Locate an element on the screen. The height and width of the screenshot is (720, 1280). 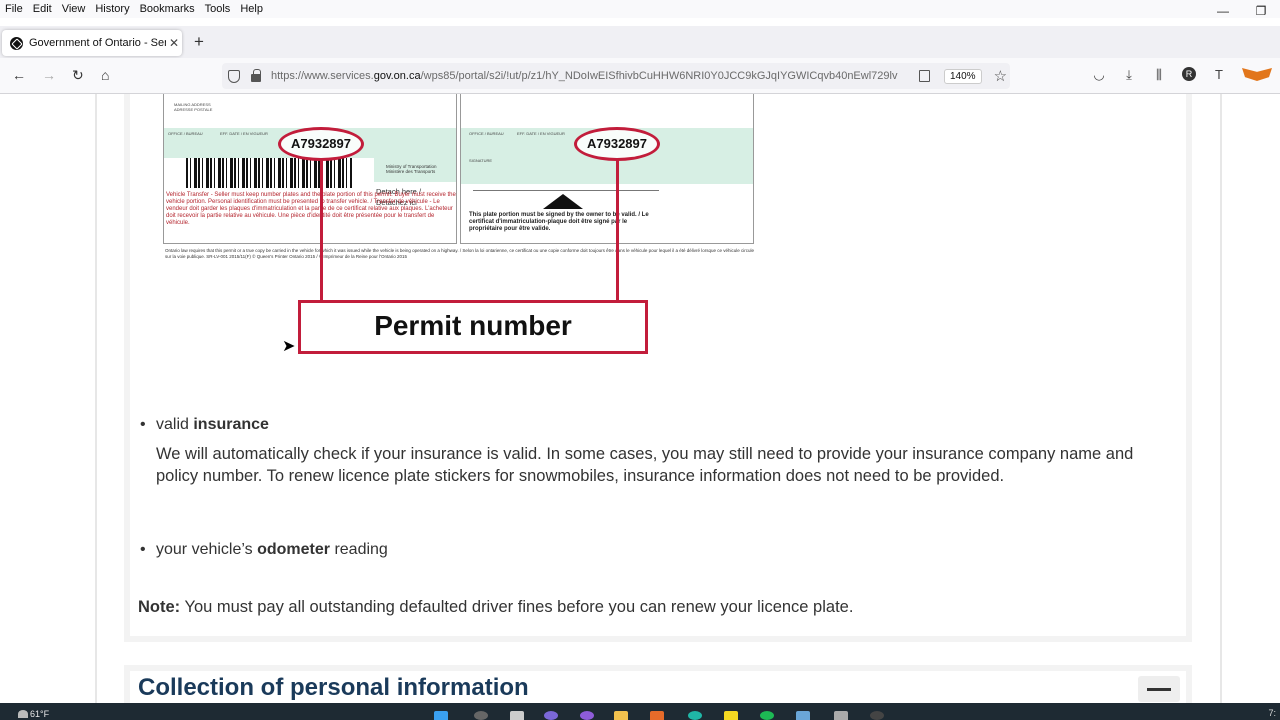
window-controls: — ❐ is located at coordinates (1242, 11).